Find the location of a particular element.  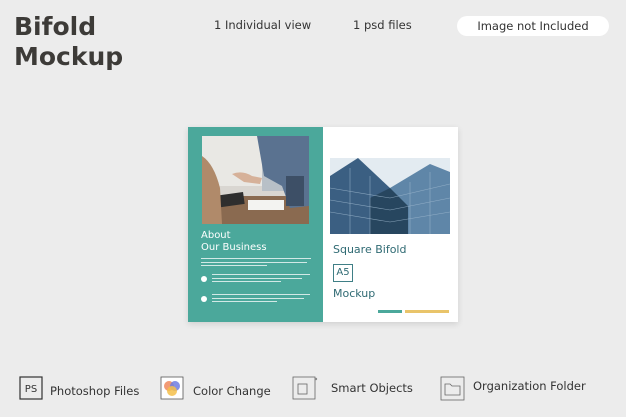

smart-objects-icon is located at coordinates (305, 388).